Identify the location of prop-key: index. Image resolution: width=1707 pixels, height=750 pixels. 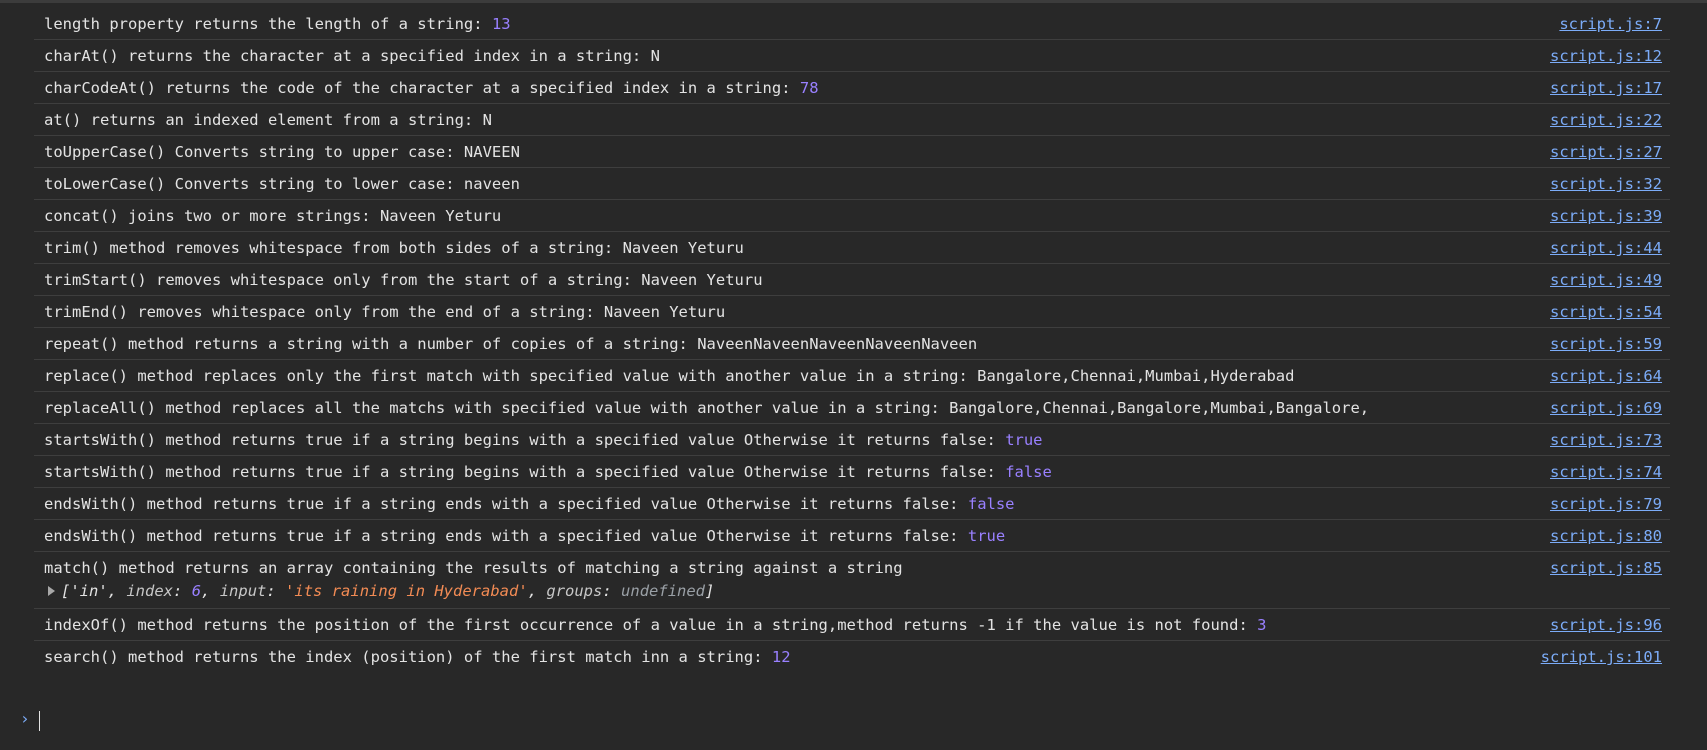
(150, 591).